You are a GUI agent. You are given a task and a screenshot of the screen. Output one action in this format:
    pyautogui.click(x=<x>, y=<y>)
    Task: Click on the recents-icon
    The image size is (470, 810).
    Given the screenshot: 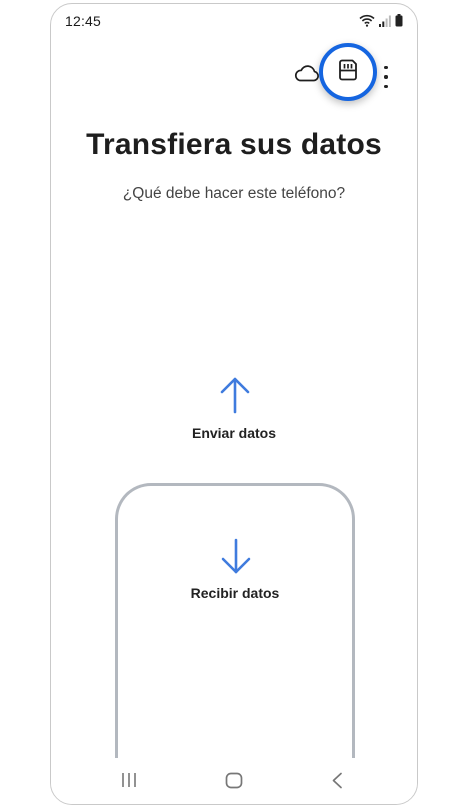 What is the action you would take?
    pyautogui.click(x=129, y=782)
    